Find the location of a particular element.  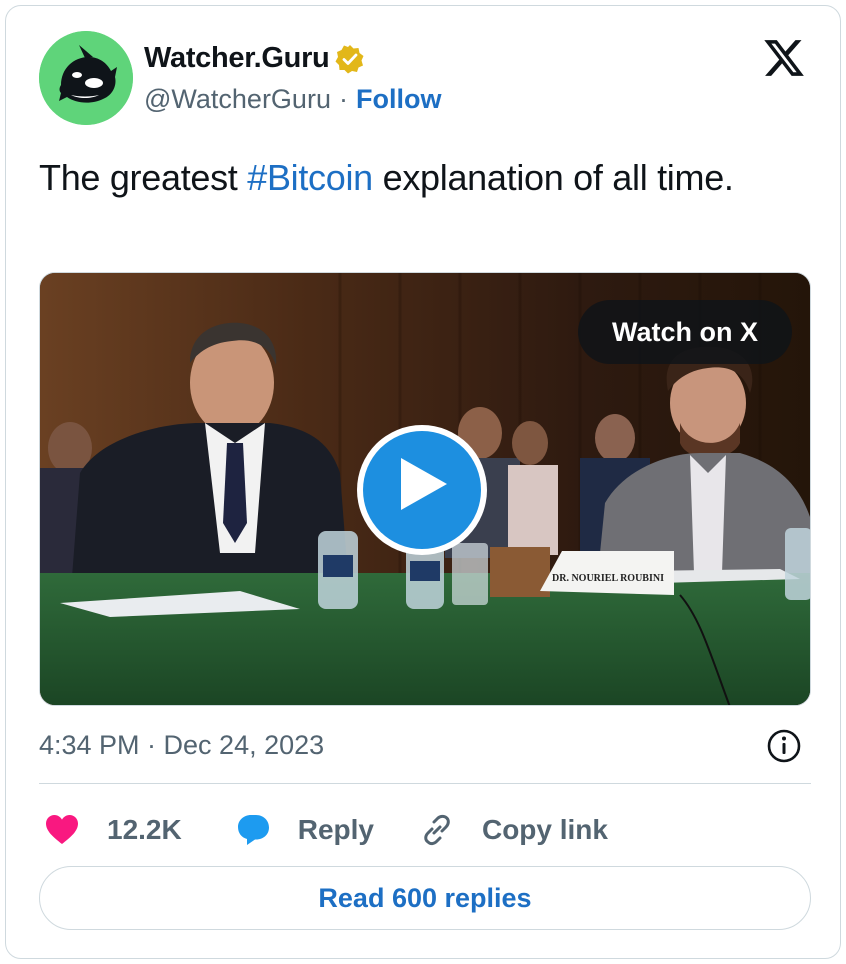

follow-button: Follow is located at coordinates (398, 99).